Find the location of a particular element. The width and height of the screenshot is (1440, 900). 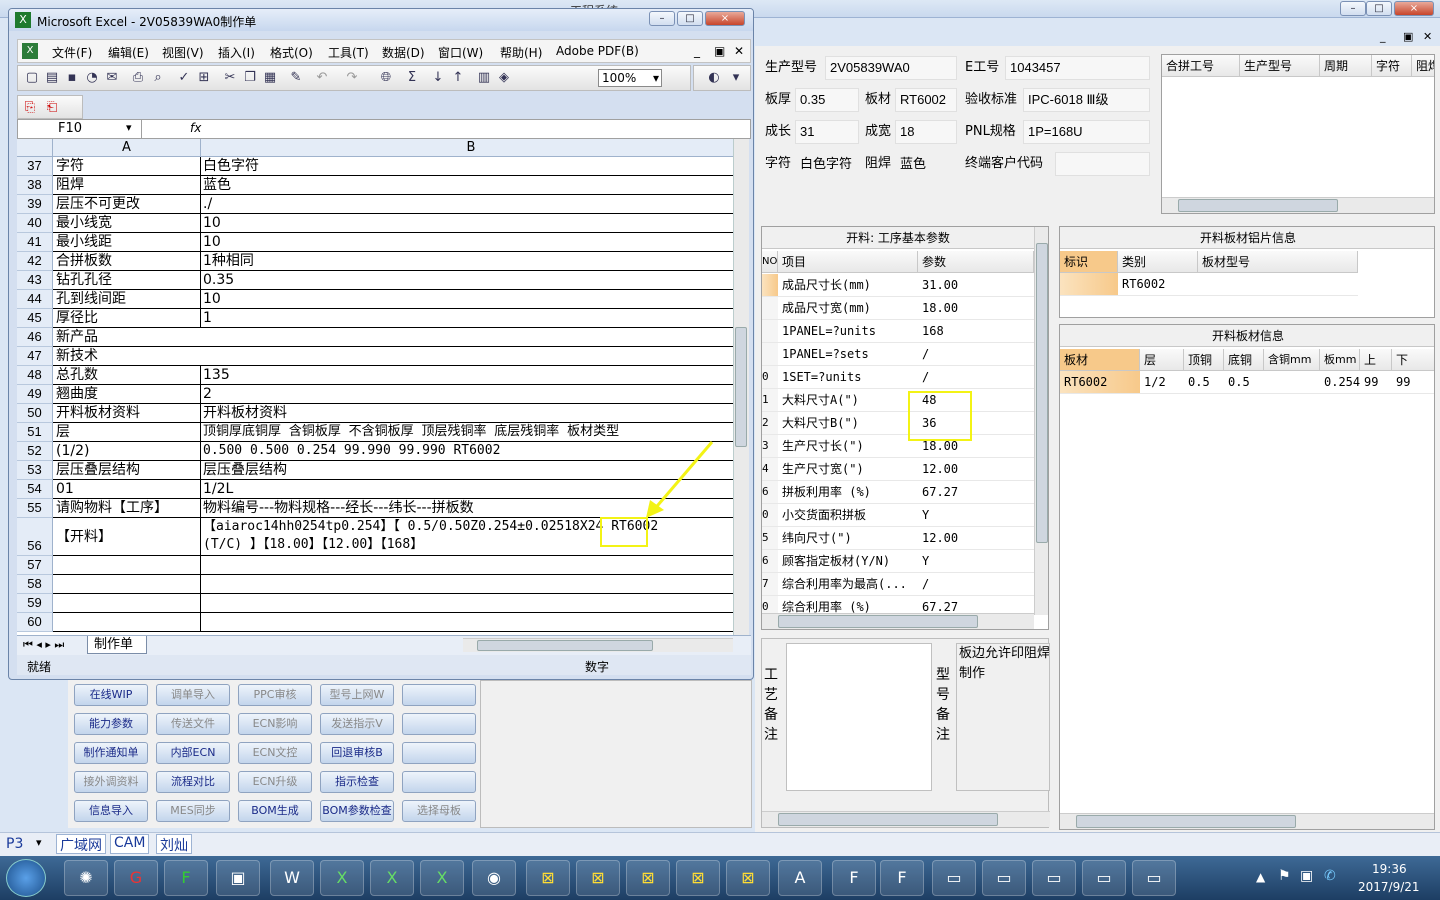

annotation-overlay is located at coordinates (657, 494).